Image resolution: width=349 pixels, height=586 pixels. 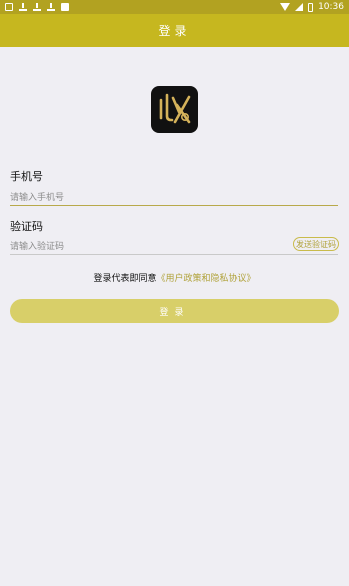 I want to click on system-icons: 10:36, so click(x=312, y=7).